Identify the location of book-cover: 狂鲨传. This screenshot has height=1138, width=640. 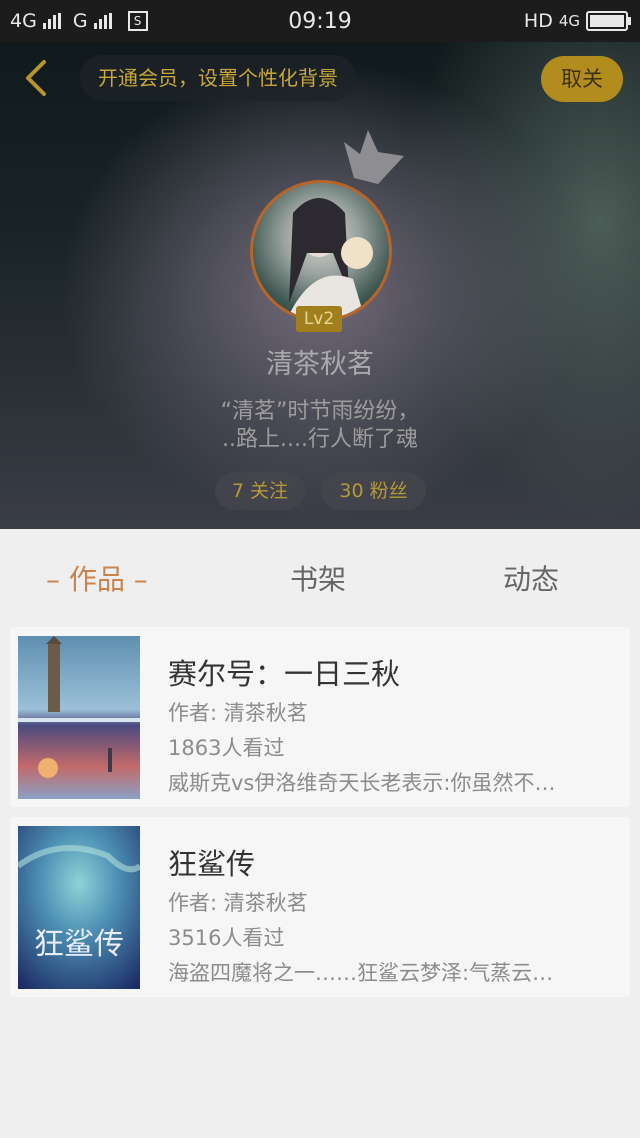
(79, 907).